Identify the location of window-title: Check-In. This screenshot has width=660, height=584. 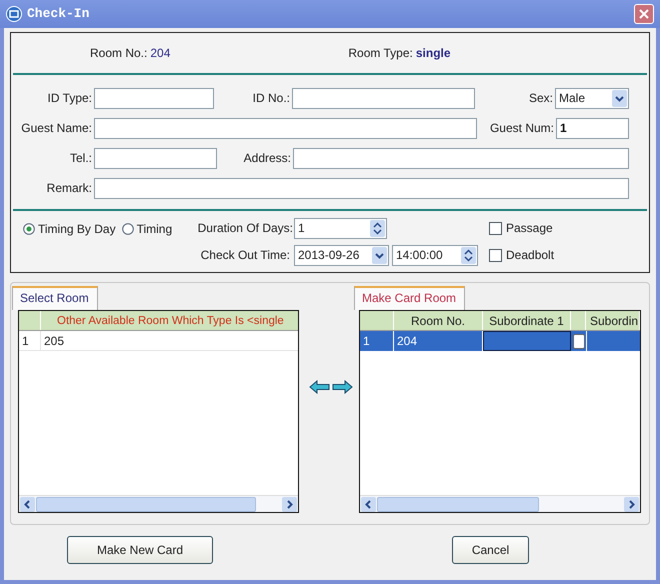
(58, 14).